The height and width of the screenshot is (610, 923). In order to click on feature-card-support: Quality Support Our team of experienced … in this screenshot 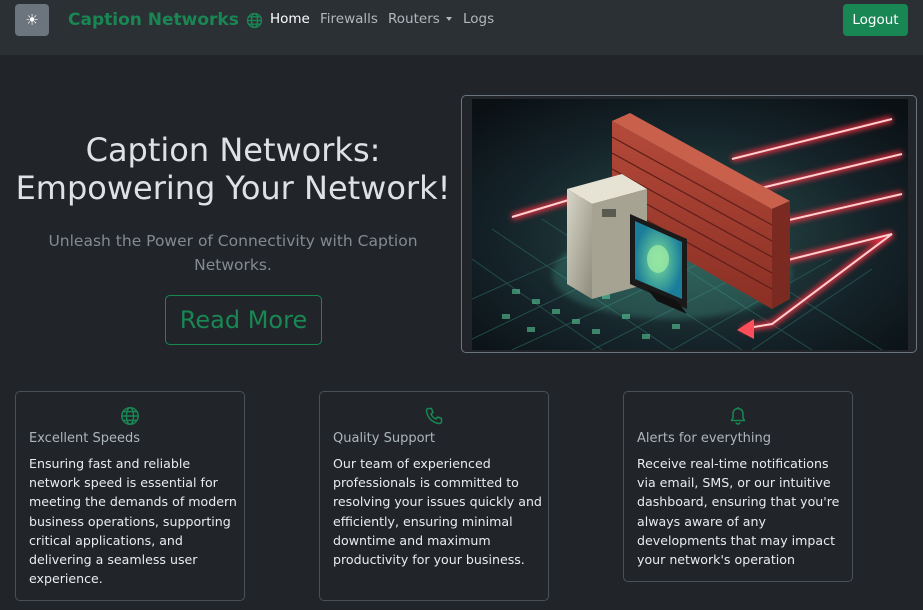, I will do `click(434, 496)`.